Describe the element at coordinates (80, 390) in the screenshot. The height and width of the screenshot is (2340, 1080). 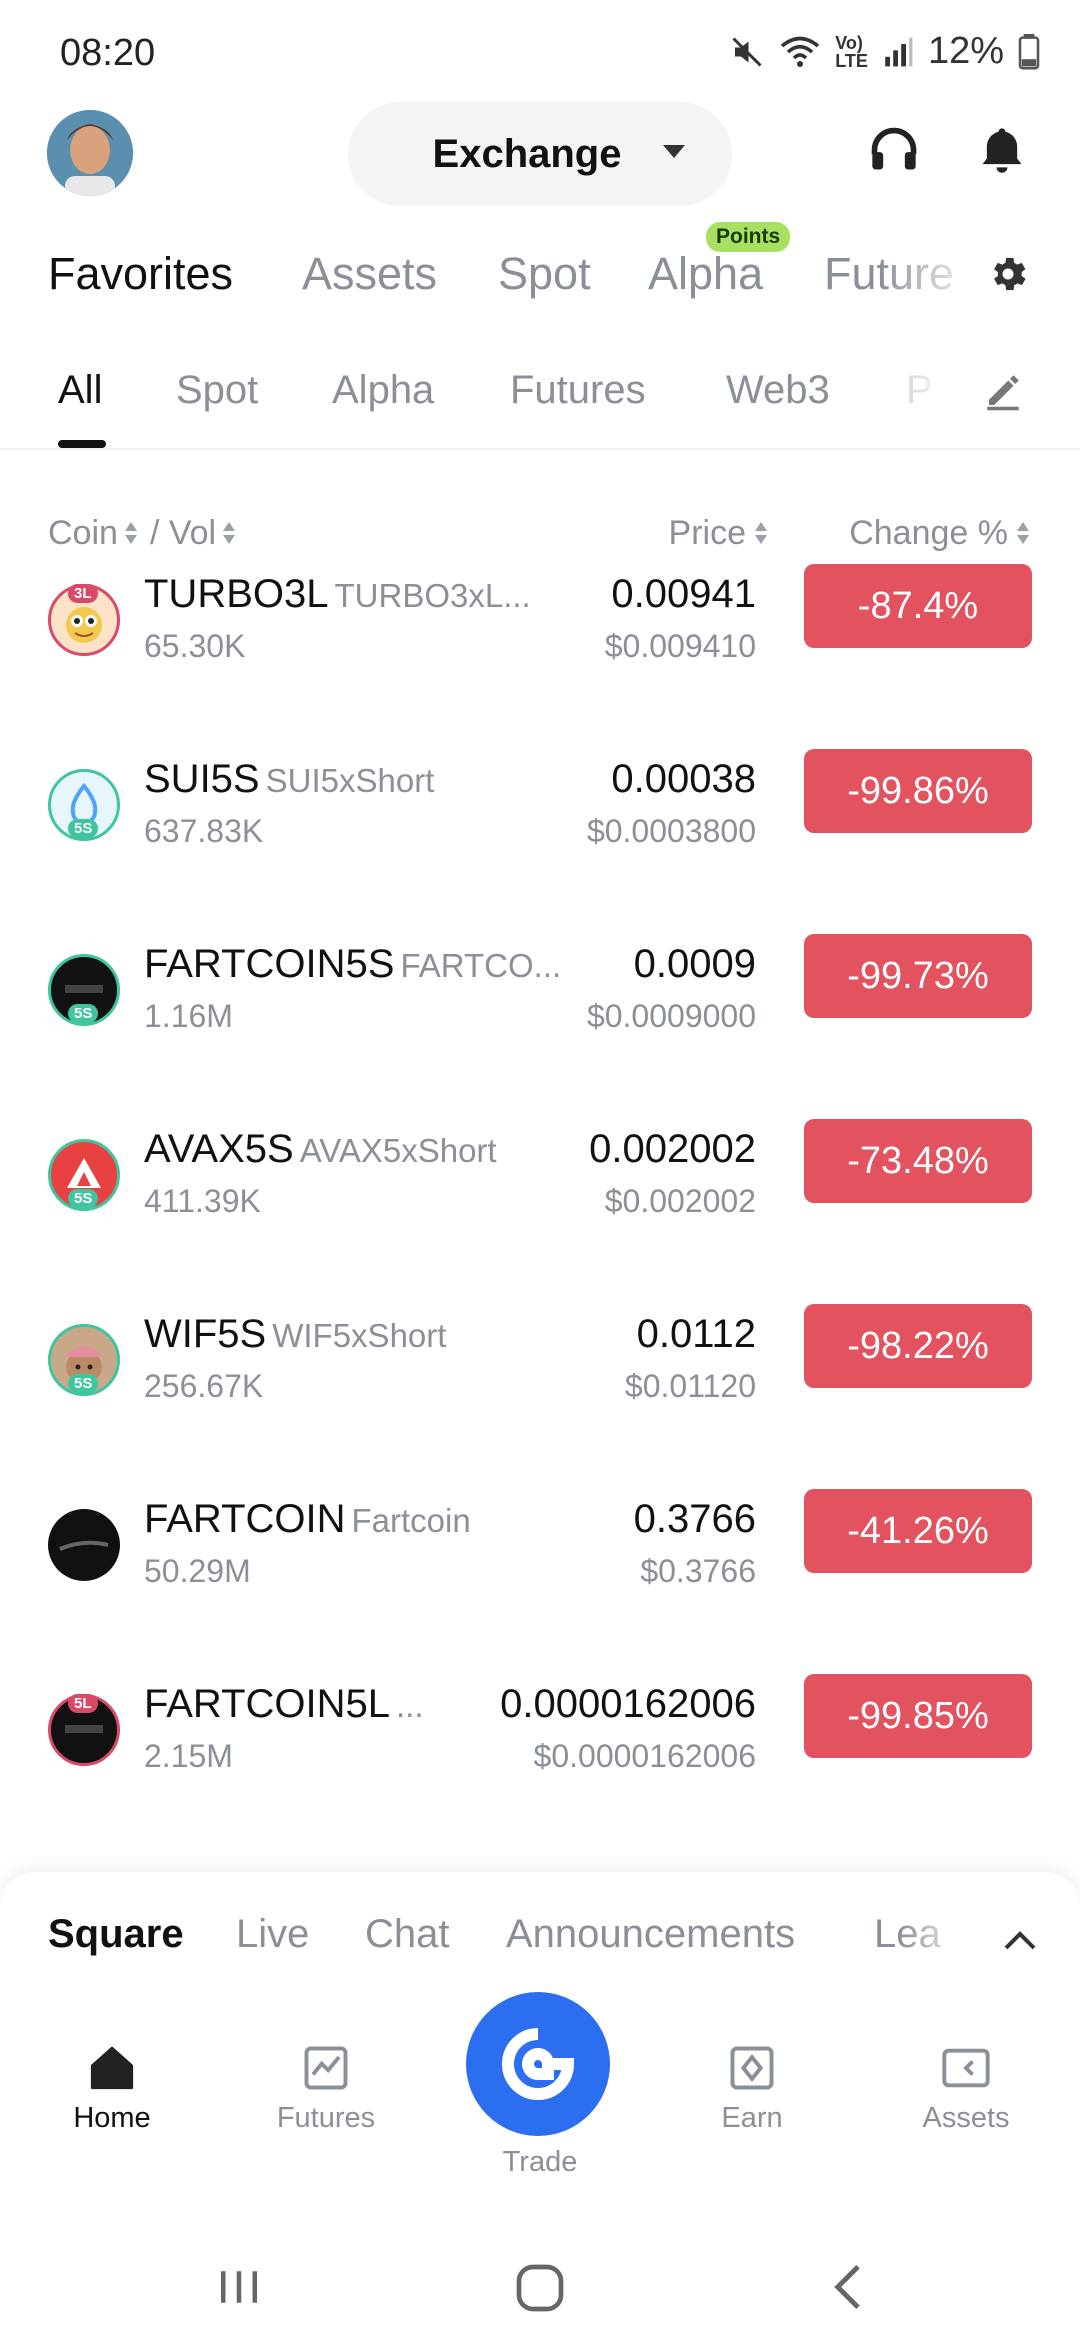
I see `subtab-all: All` at that location.